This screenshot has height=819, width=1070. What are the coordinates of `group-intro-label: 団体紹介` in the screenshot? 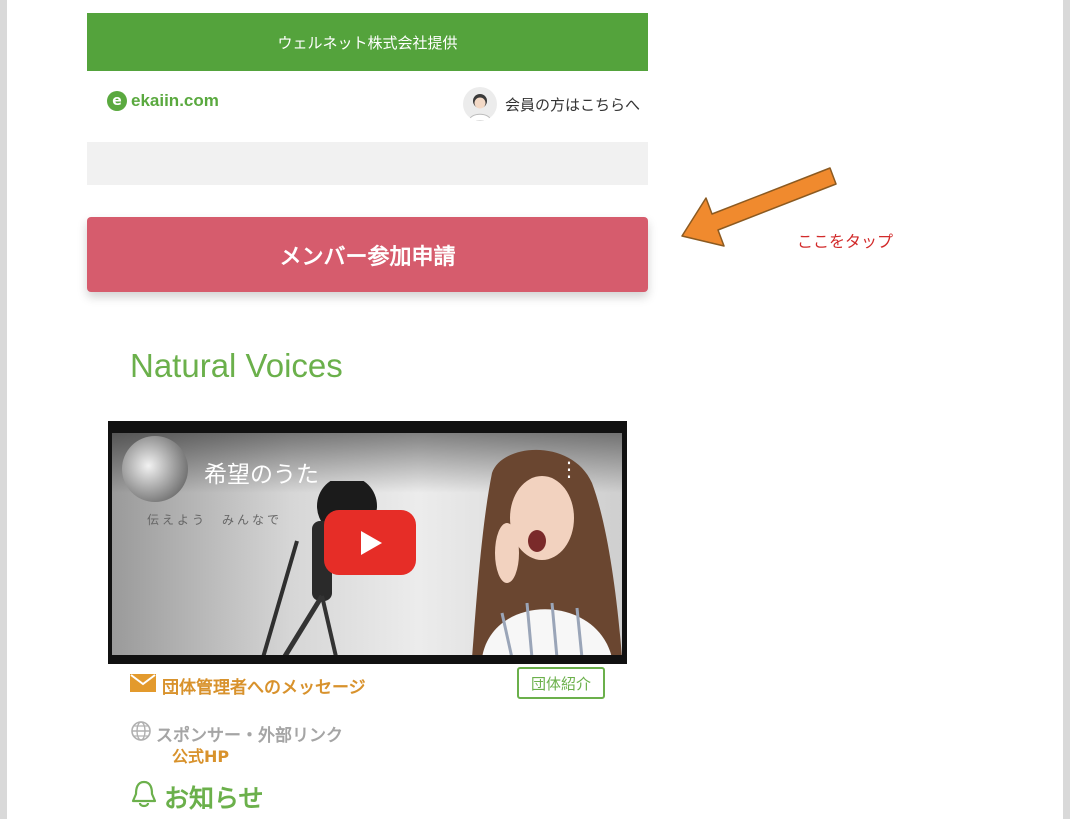 It's located at (560, 683).